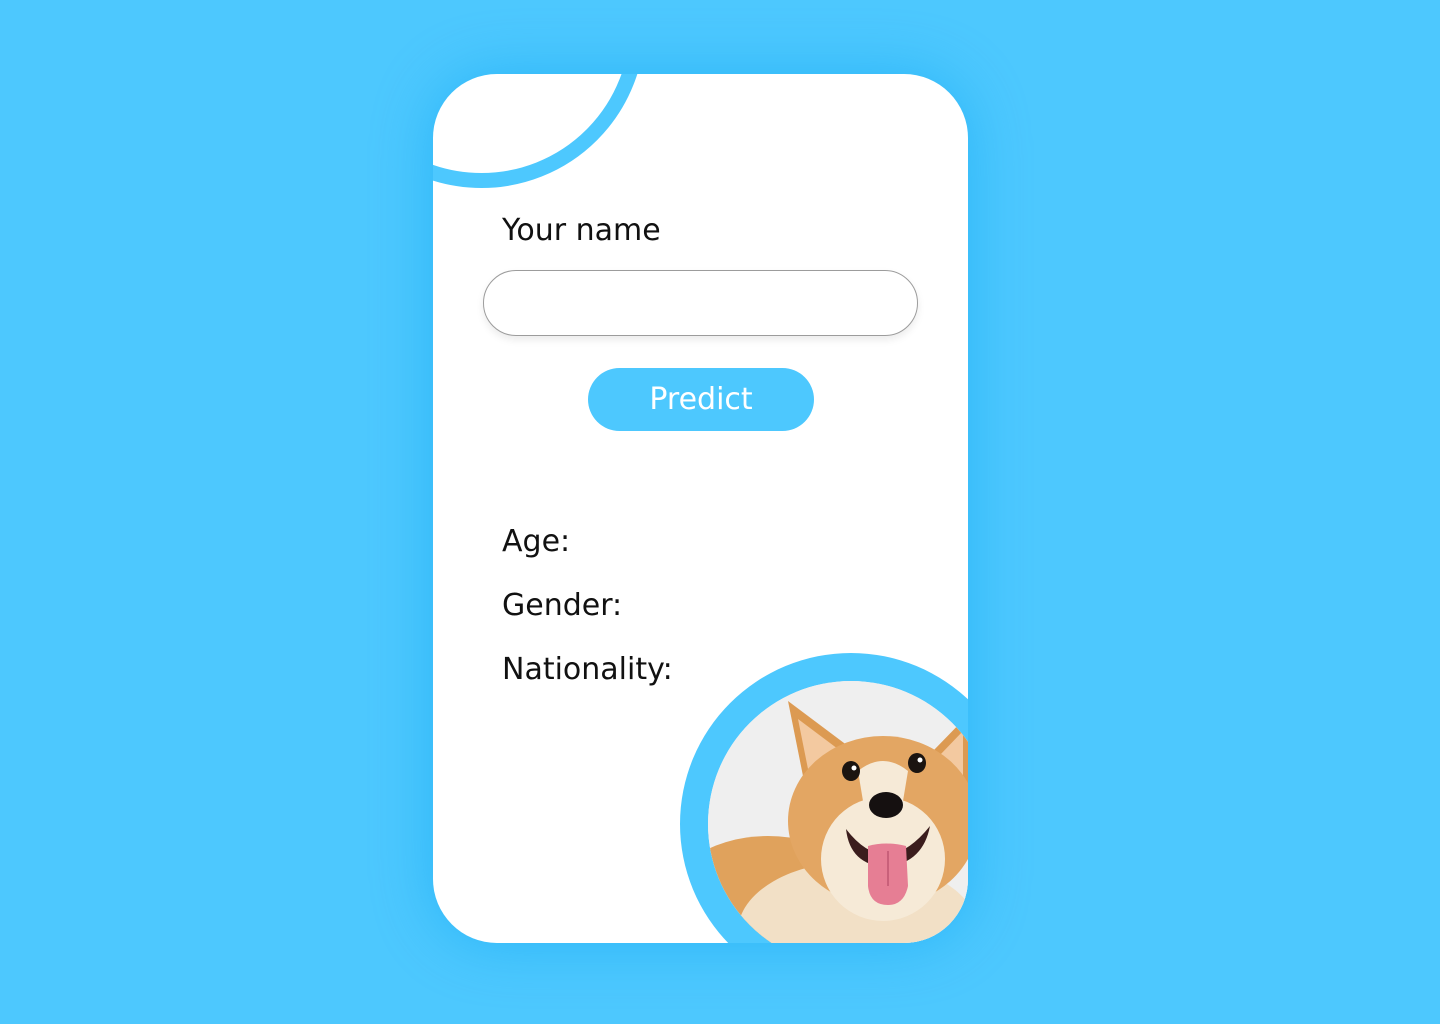 This screenshot has width=1440, height=1024. Describe the element at coordinates (539, 131) in the screenshot. I see `decorative-corner-ring` at that location.